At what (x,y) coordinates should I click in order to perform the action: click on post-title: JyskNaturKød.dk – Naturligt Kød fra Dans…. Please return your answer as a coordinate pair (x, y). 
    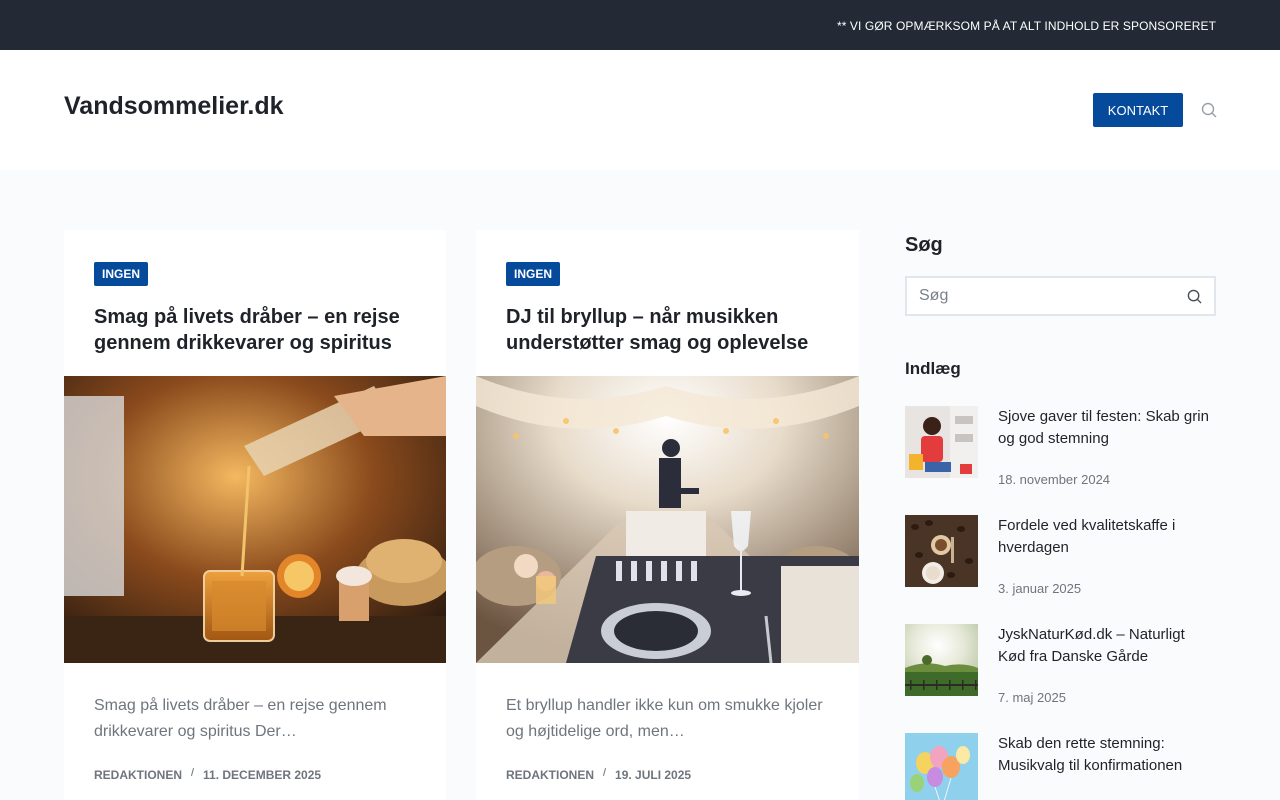
    Looking at the image, I should click on (1107, 646).